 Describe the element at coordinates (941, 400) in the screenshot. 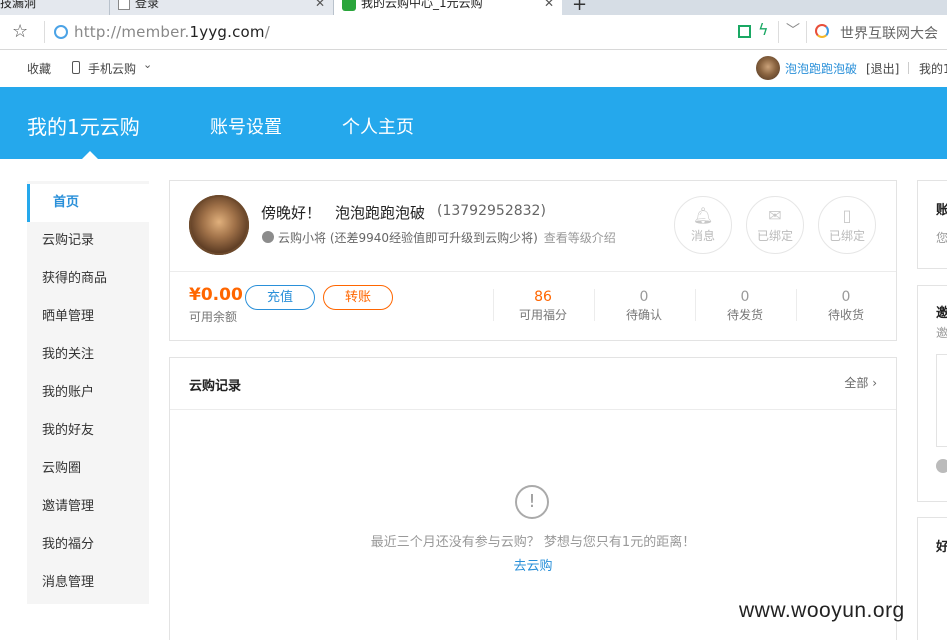

I see `invite-box` at that location.